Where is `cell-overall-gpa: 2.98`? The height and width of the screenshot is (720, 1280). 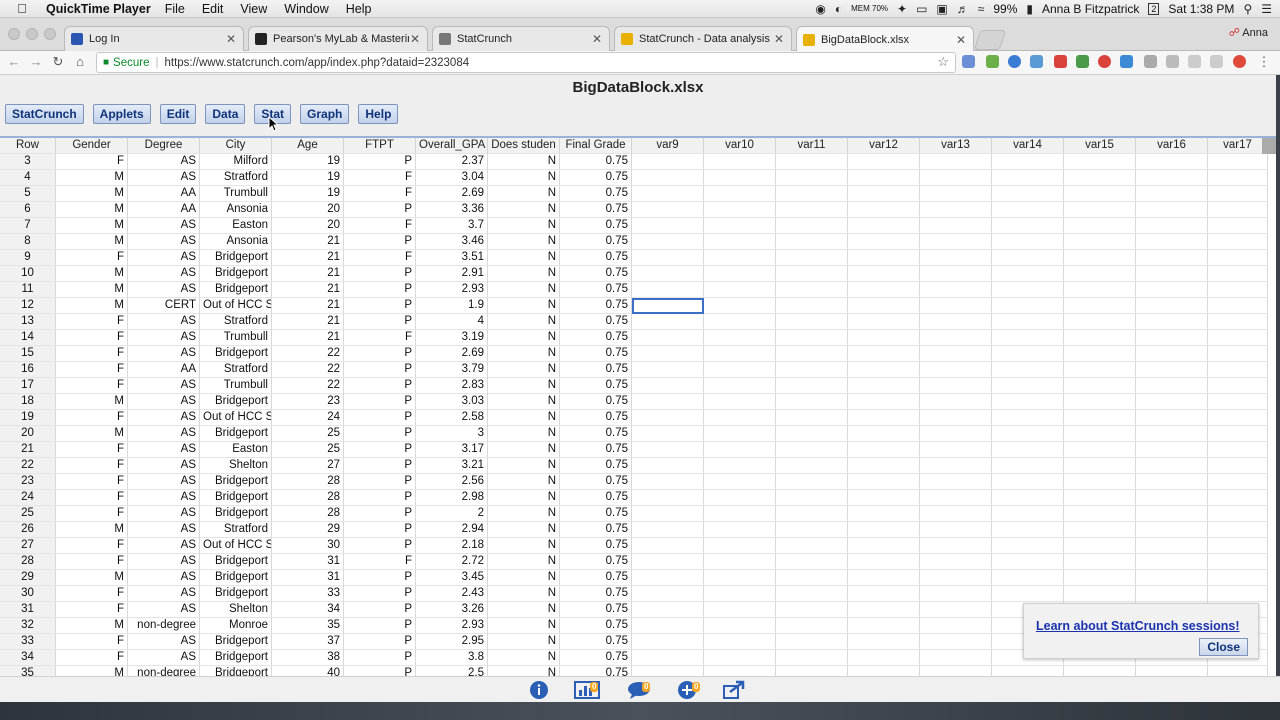
cell-overall-gpa: 2.98 is located at coordinates (452, 498).